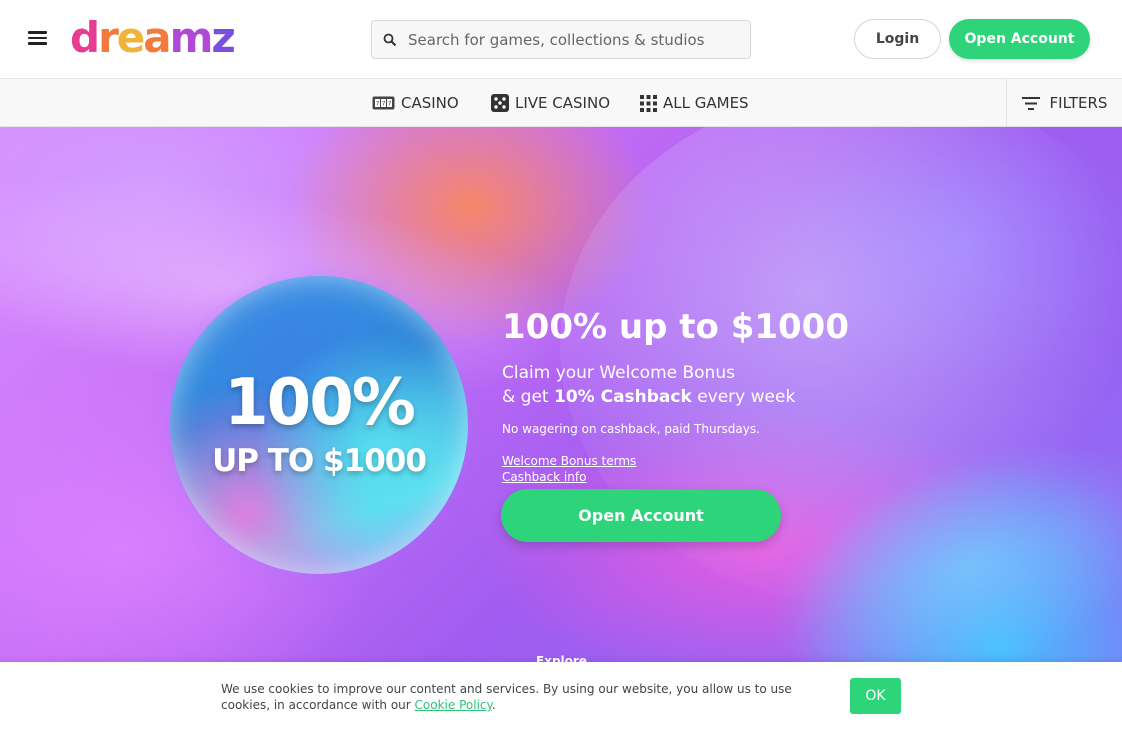 The width and height of the screenshot is (1122, 730). I want to click on nav-item-casino: 777 CASINO, so click(415, 103).